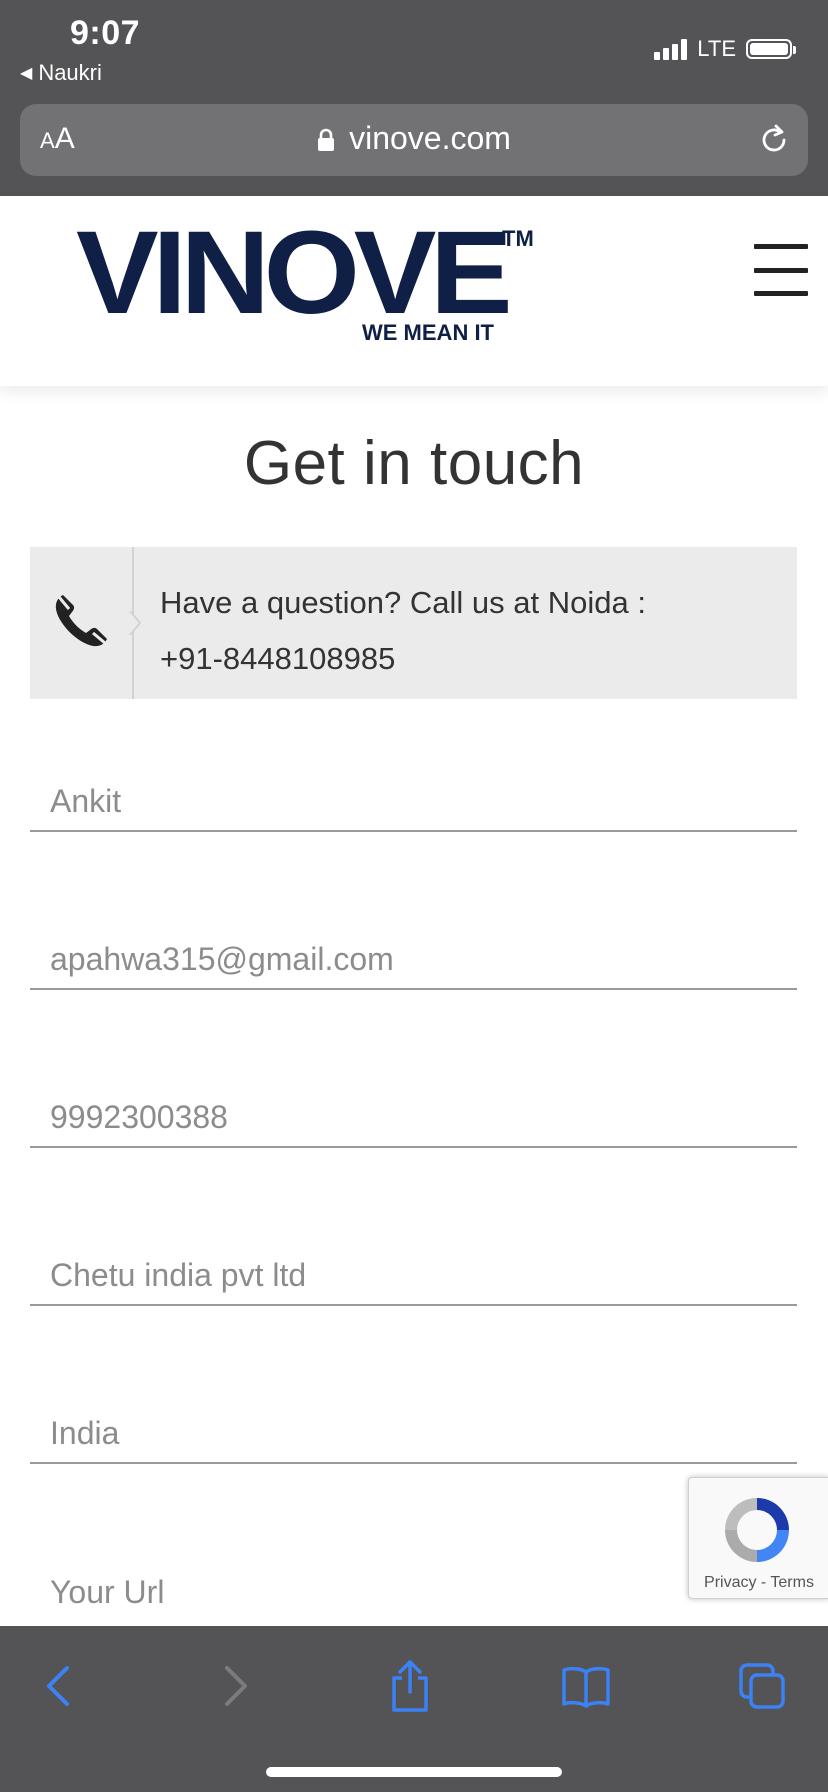  What do you see at coordinates (236, 1686) in the screenshot?
I see `forward-icon` at bounding box center [236, 1686].